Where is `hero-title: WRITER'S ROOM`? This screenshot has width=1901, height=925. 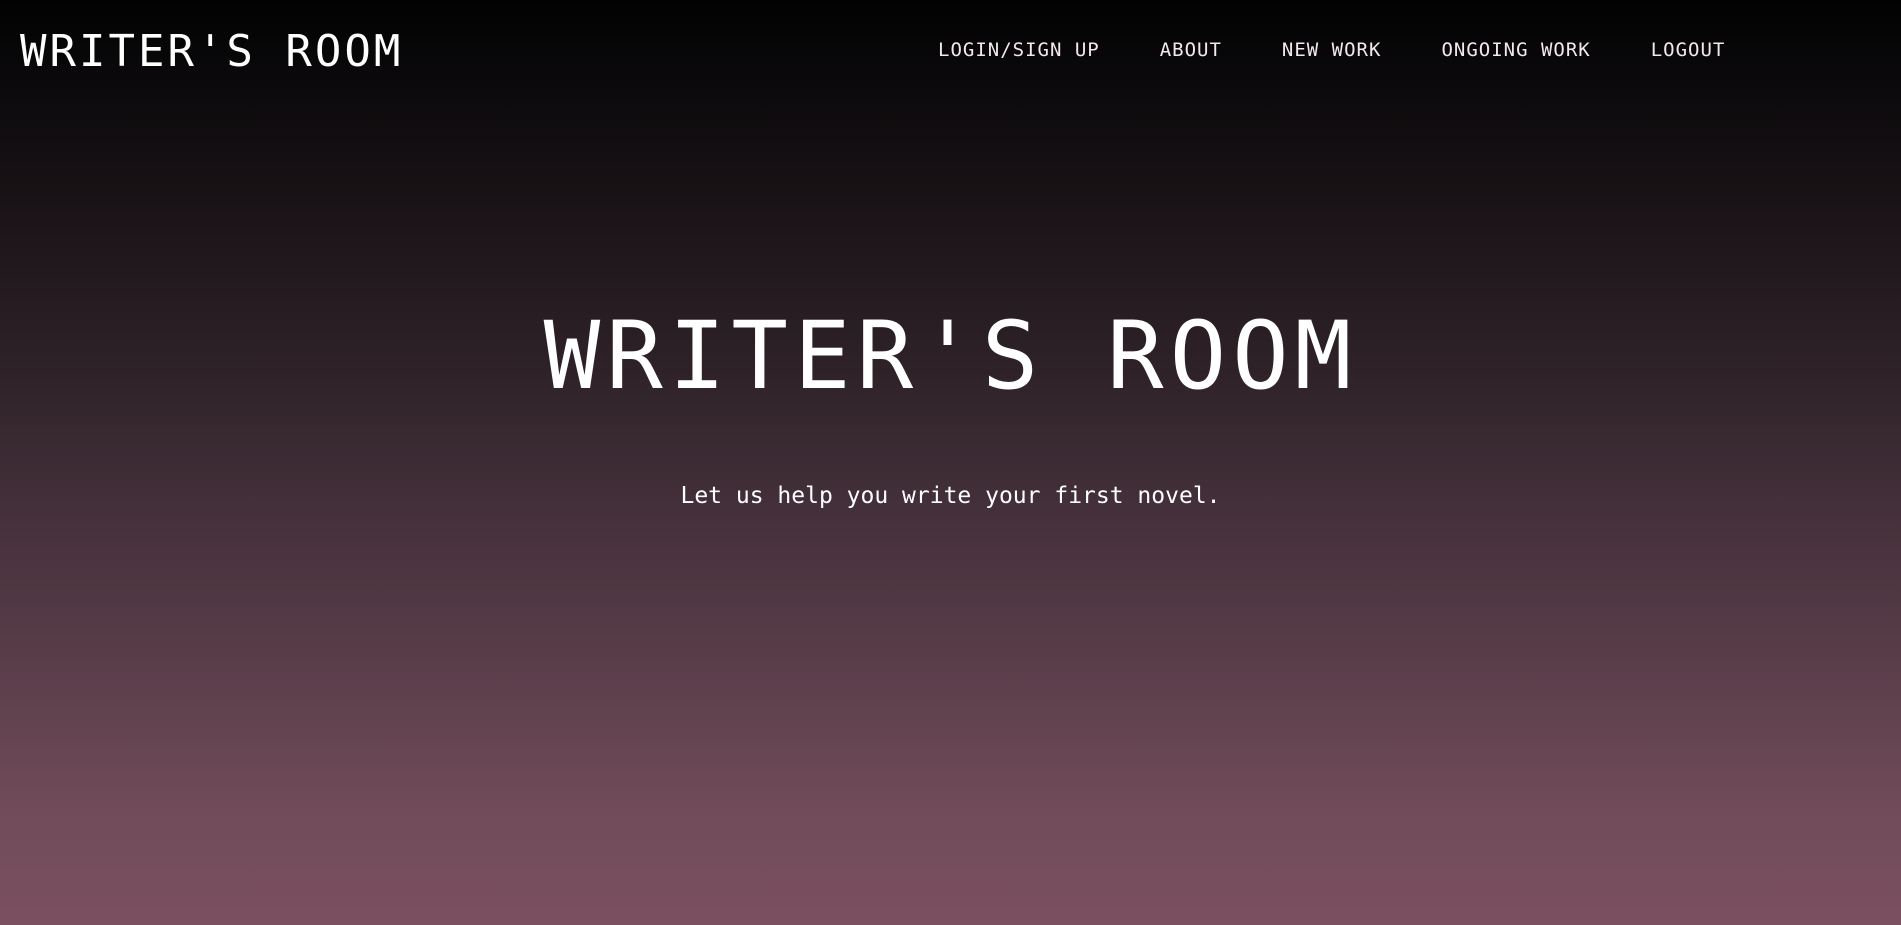 hero-title: WRITER'S ROOM is located at coordinates (950, 356).